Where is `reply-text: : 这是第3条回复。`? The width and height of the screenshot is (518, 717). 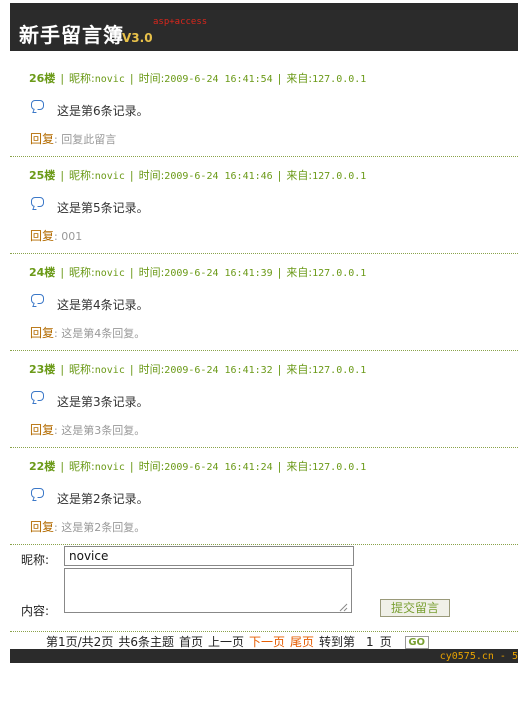
reply-text: : 这是第3条回复。 is located at coordinates (100, 430).